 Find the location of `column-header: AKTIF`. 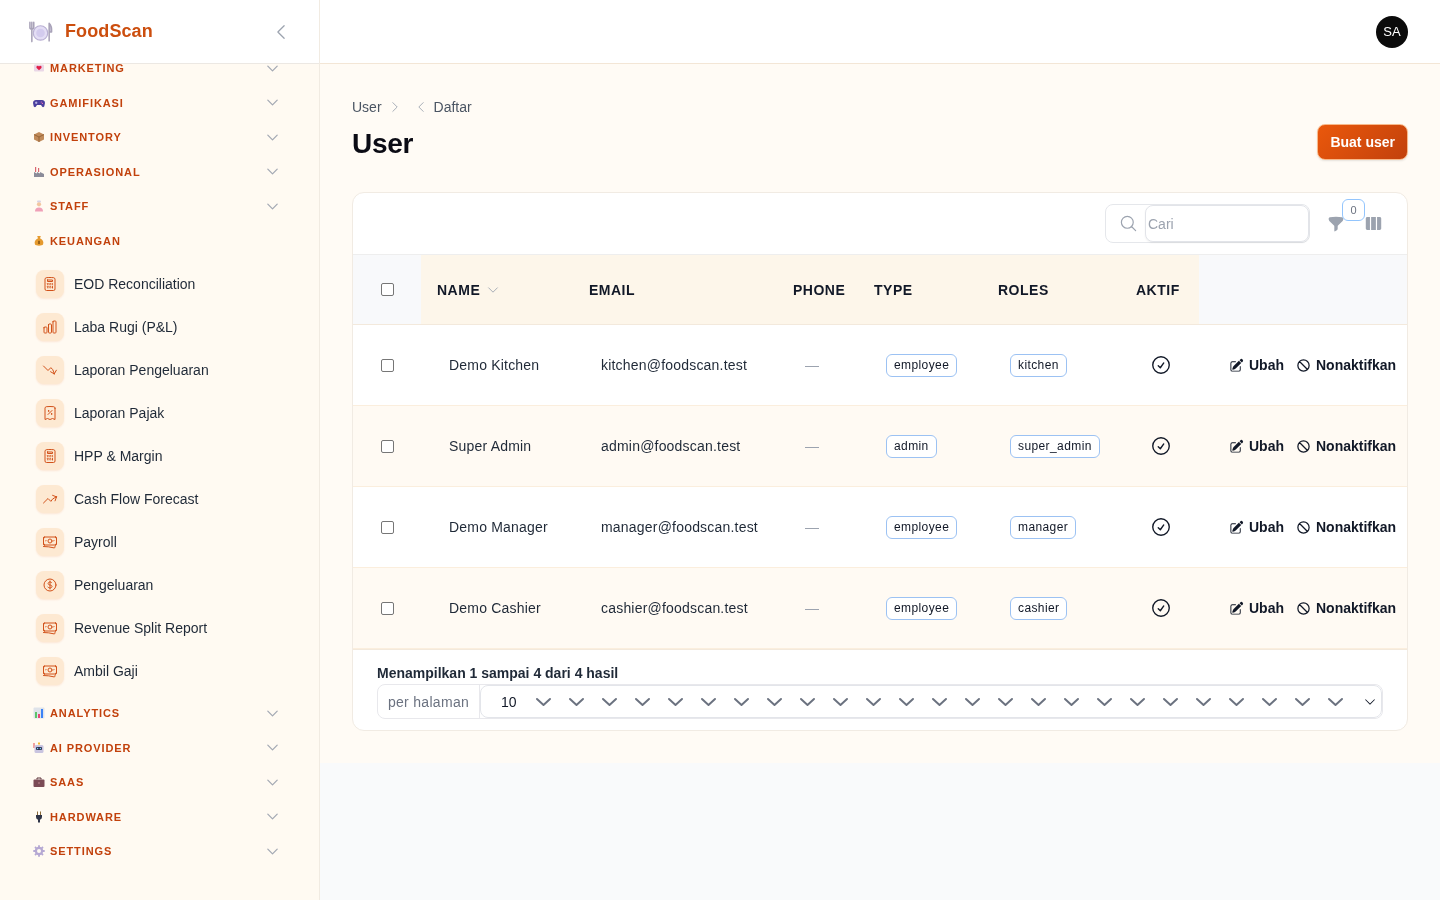

column-header: AKTIF is located at coordinates (1158, 289).